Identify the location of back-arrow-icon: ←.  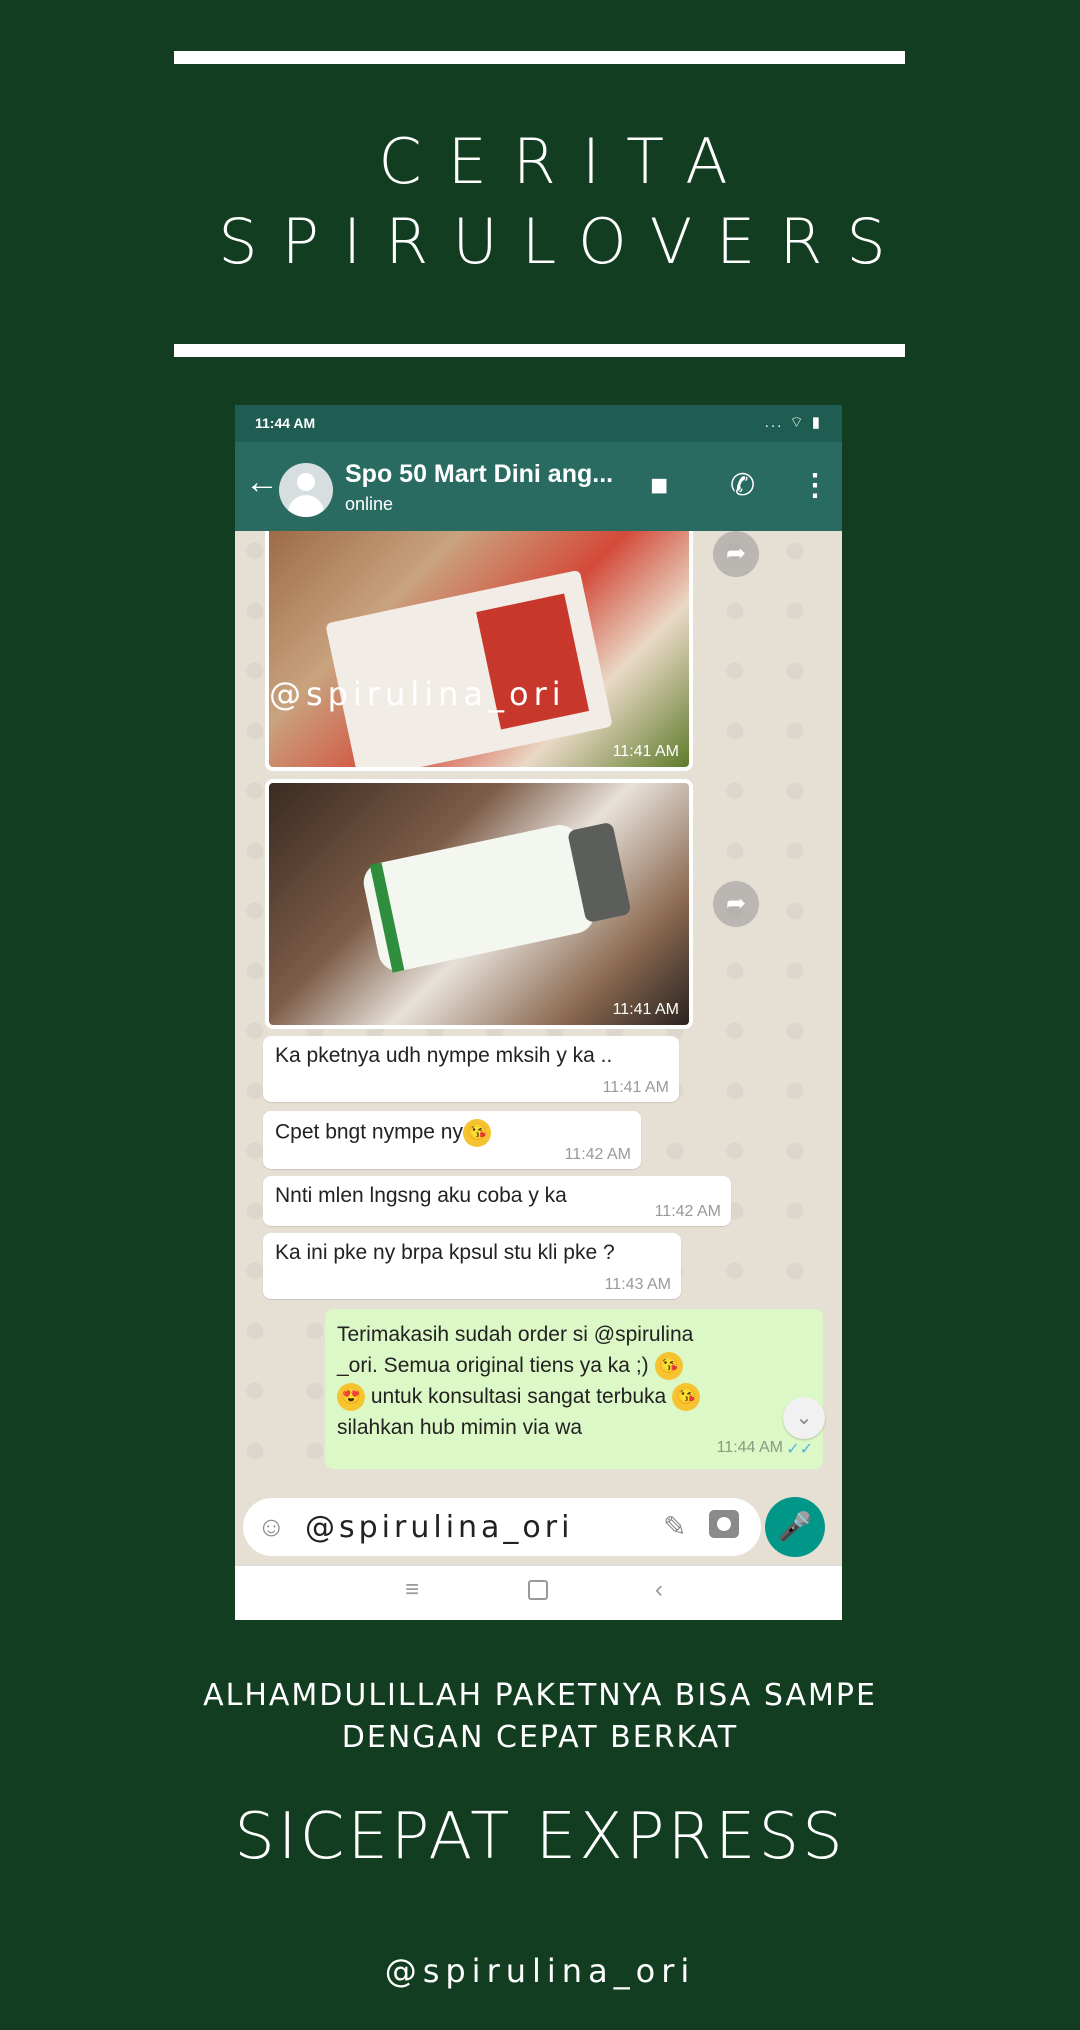
(262, 482).